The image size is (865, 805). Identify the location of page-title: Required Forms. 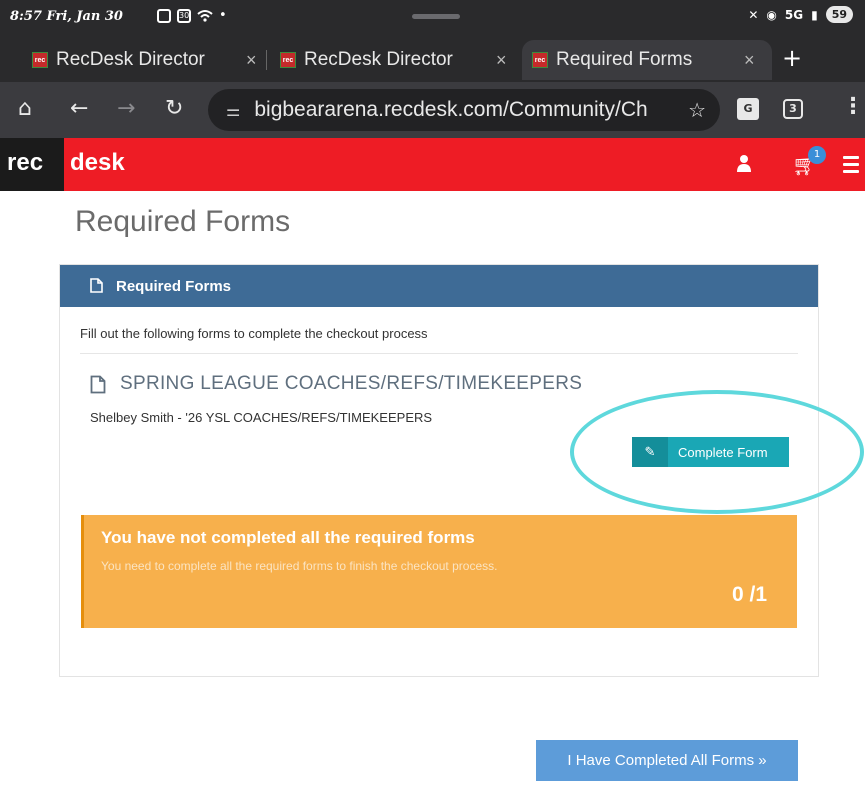
(183, 221).